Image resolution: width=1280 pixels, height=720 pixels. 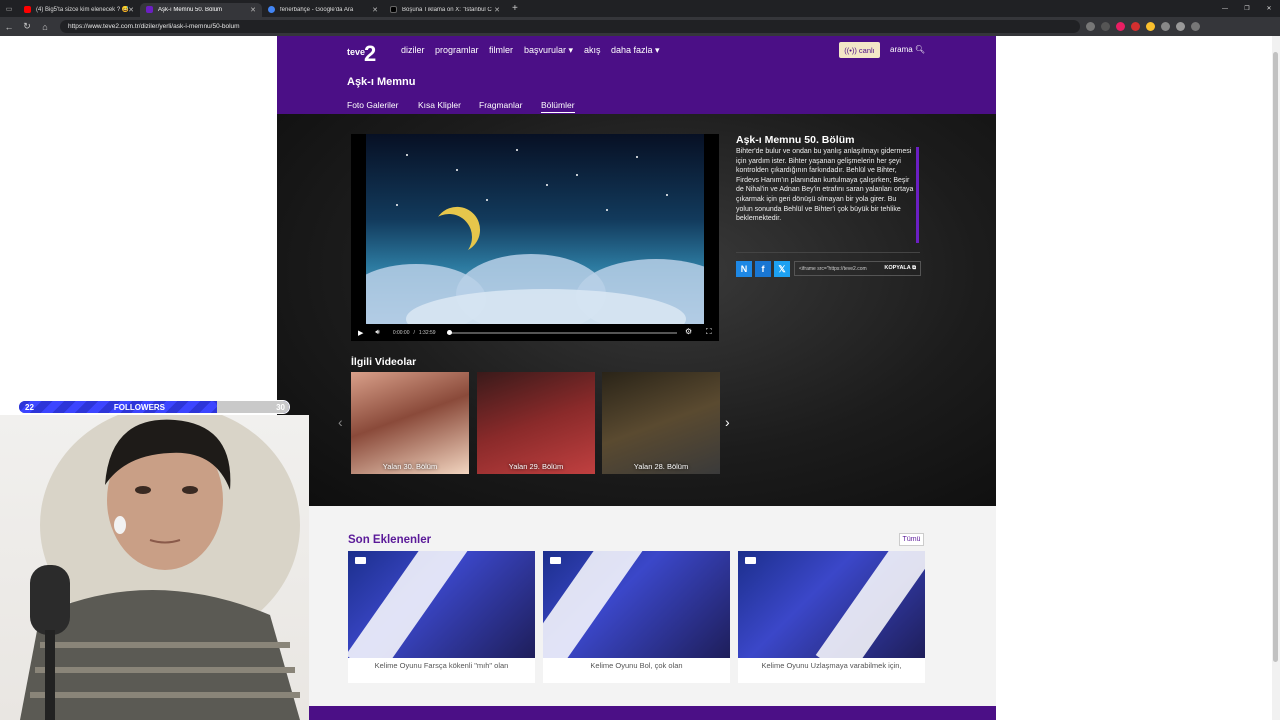 I want to click on browser-tab: (4) Big5'ta sizce kim elenecek ? 😅 ✕, so click(x=79, y=10).